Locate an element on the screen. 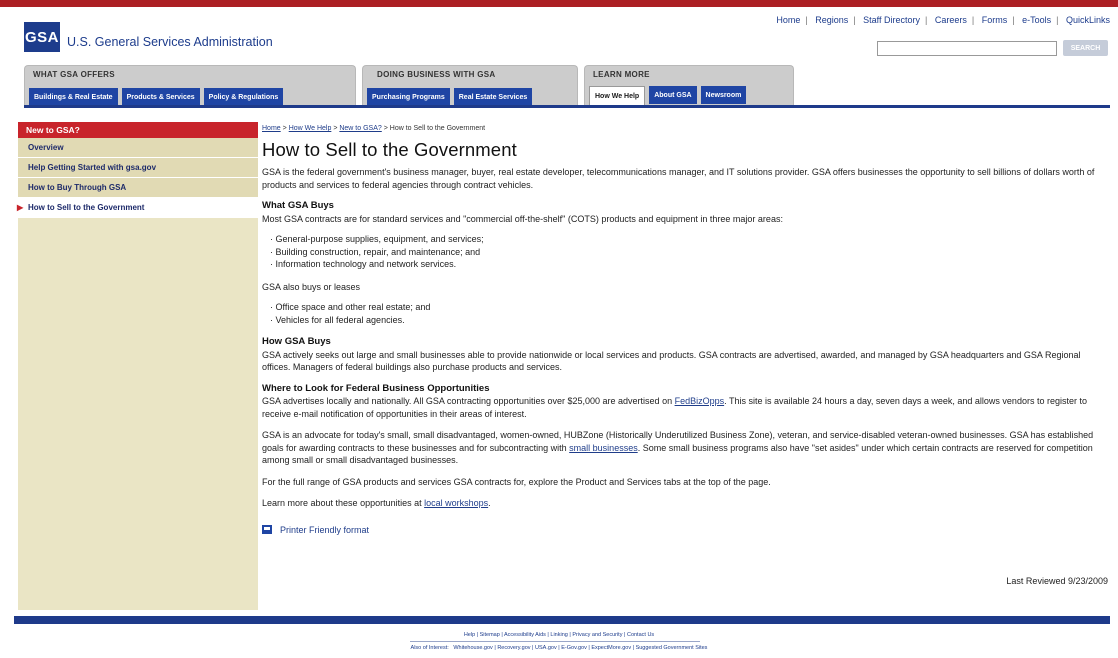  tab-purchasing-programs: Purchasing Programs is located at coordinates (408, 97).